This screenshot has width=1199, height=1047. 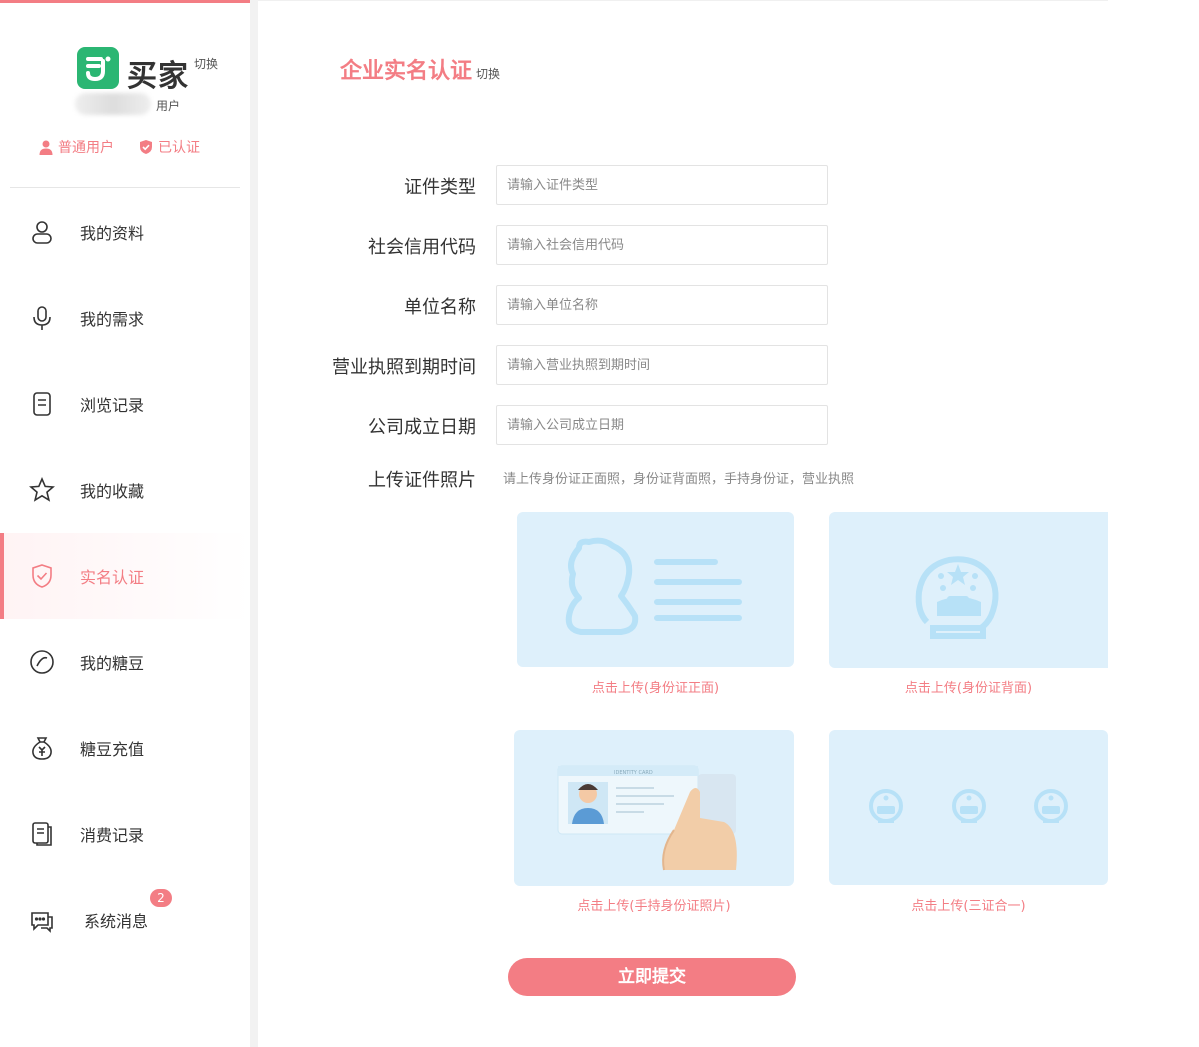 What do you see at coordinates (113, 104) in the screenshot?
I see `avatar` at bounding box center [113, 104].